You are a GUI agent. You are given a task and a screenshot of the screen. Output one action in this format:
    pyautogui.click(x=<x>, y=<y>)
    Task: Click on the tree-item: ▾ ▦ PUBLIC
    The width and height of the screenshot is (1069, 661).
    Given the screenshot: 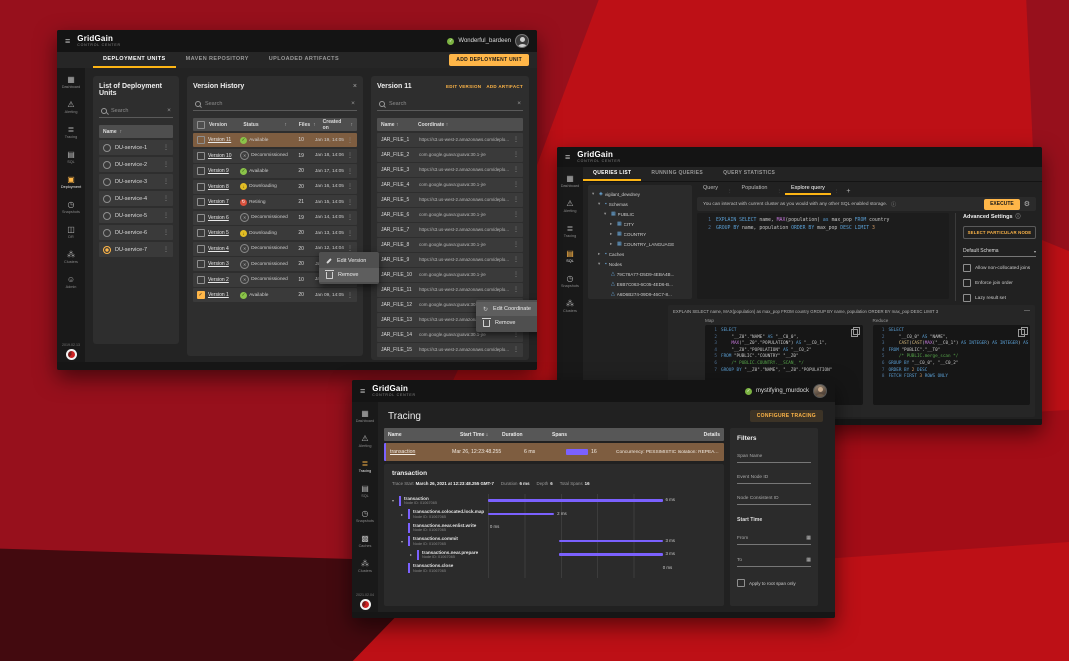 What is the action you would take?
    pyautogui.click(x=640, y=214)
    